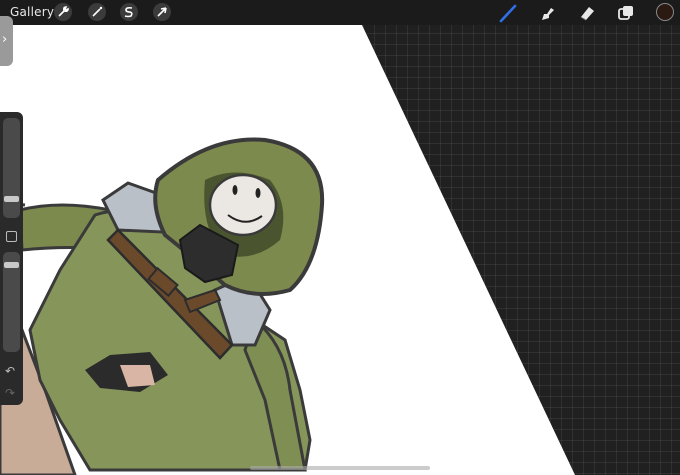 This screenshot has height=475, width=680. I want to click on left-sidebar: ↶ ↷, so click(11, 258).